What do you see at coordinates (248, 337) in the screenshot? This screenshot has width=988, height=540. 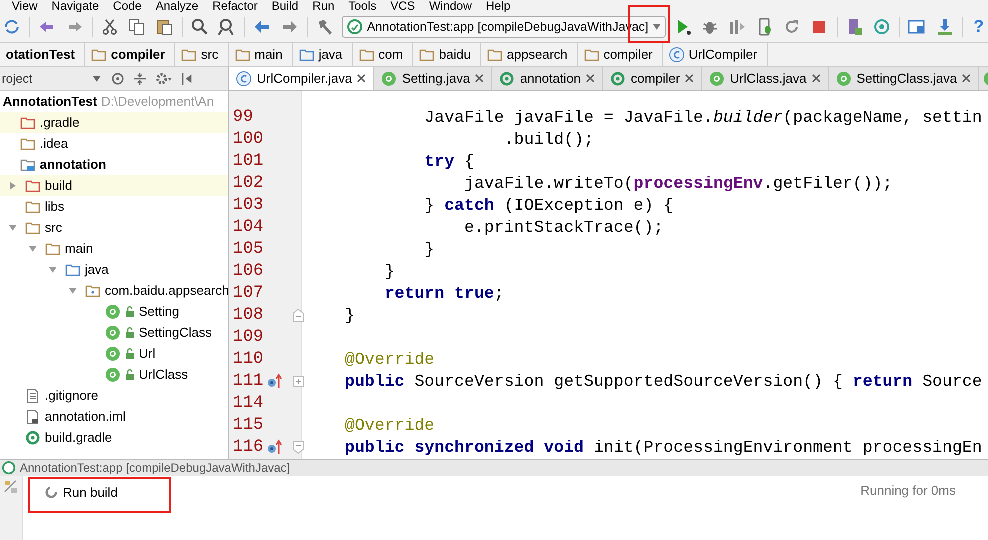 I see `line-number: 109` at bounding box center [248, 337].